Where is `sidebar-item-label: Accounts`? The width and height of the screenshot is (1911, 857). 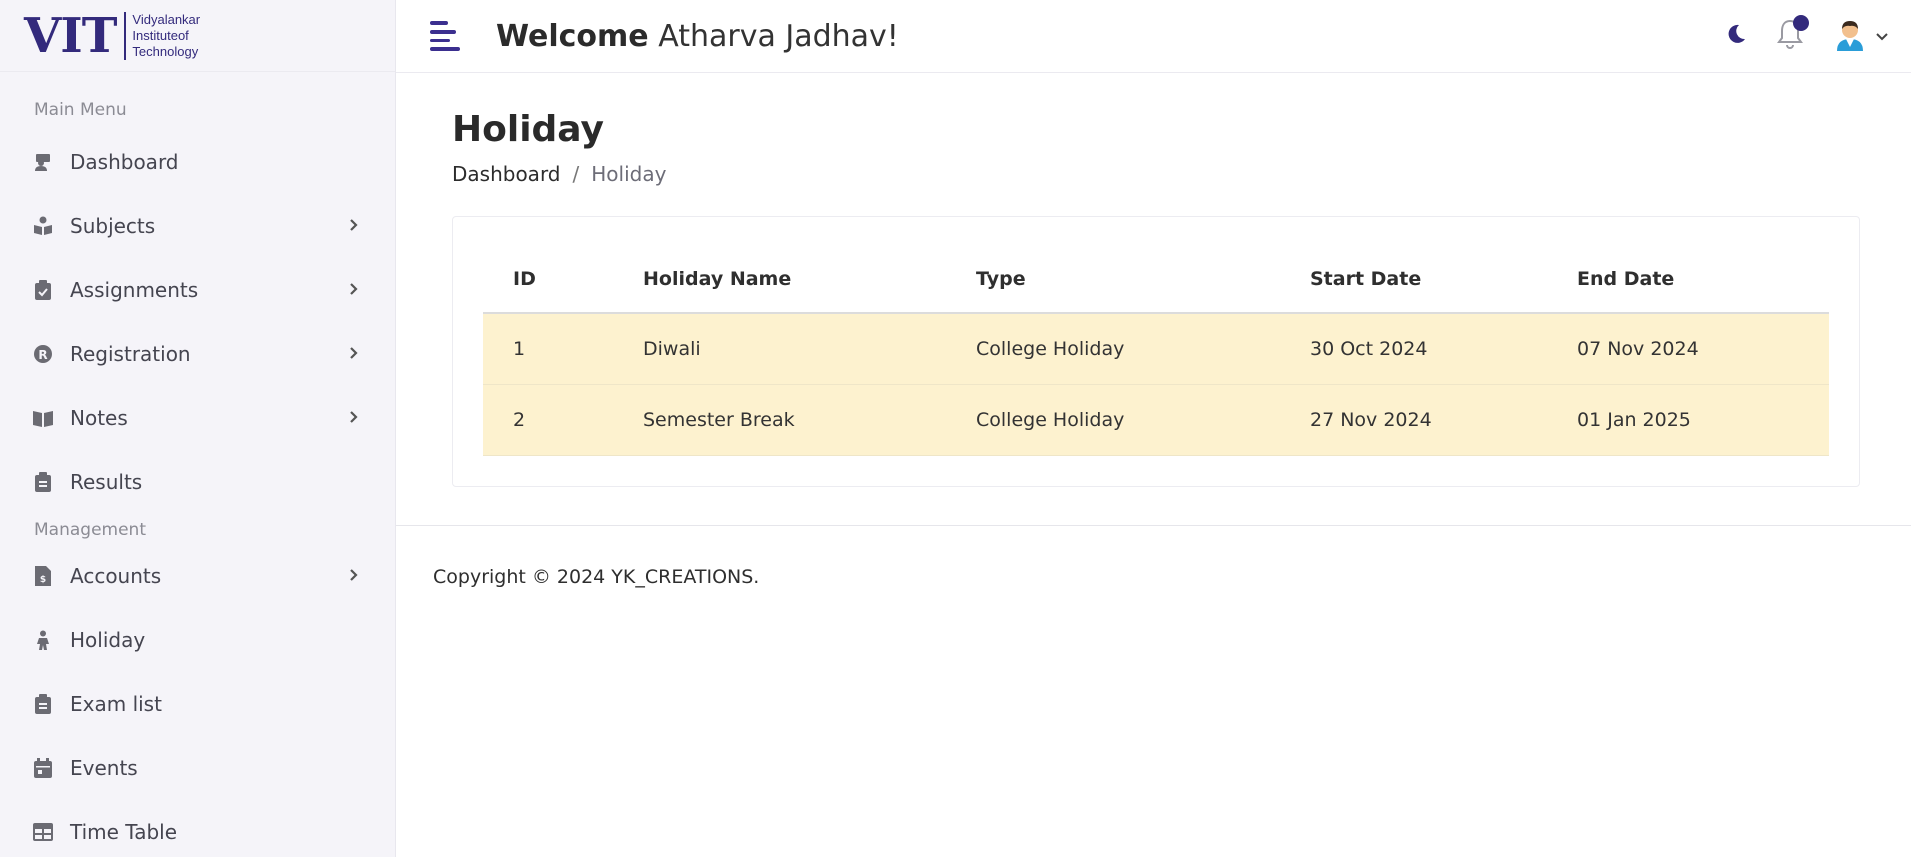
sidebar-item-label: Accounts is located at coordinates (116, 576).